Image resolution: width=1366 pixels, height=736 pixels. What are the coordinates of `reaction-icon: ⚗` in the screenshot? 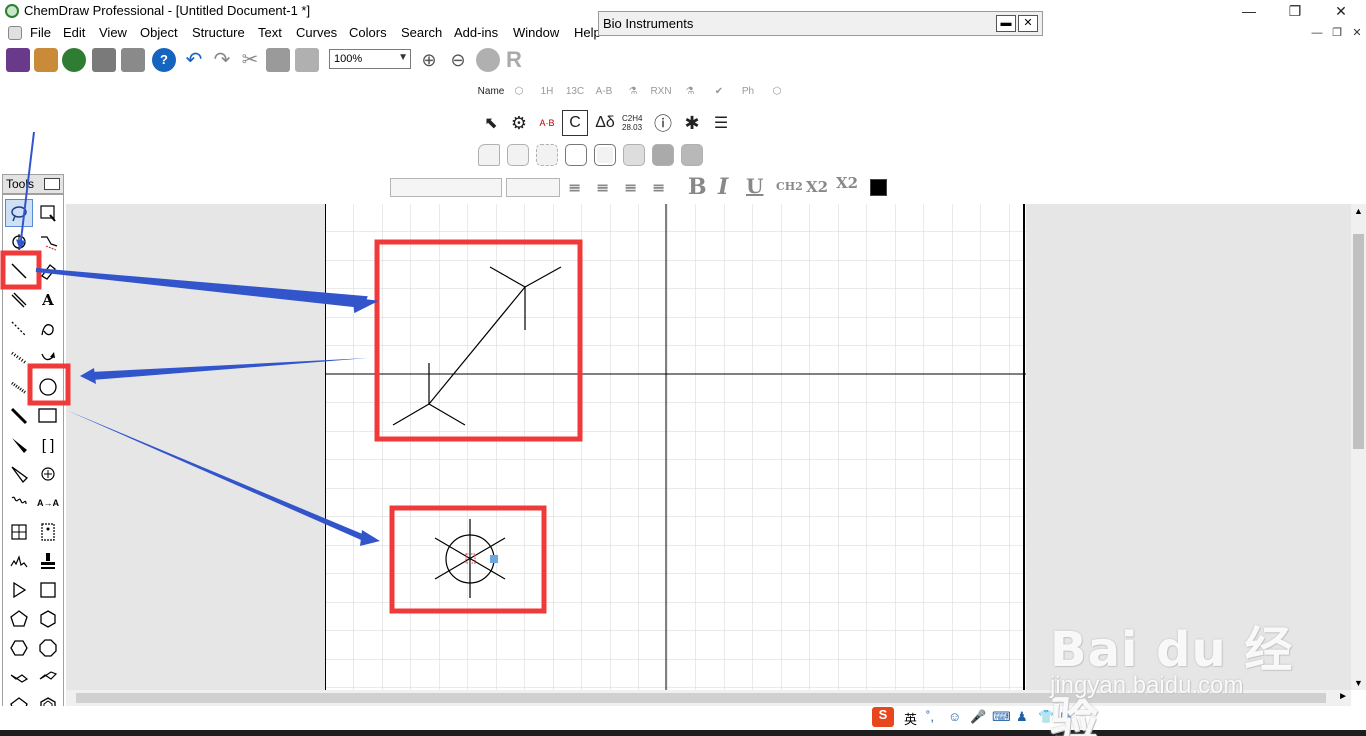 It's located at (633, 91).